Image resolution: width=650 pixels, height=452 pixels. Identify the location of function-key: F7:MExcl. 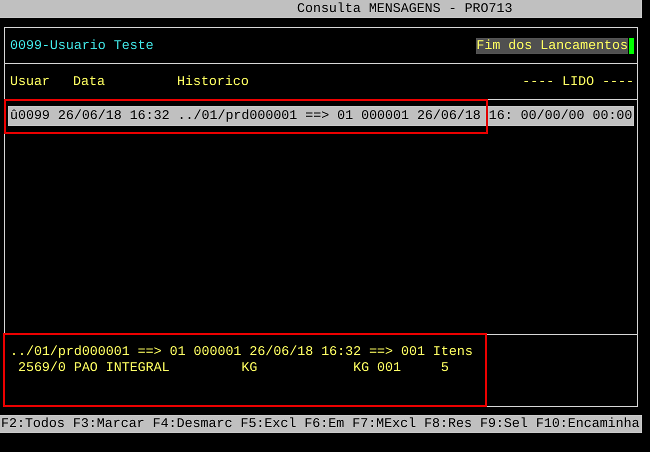
(384, 424).